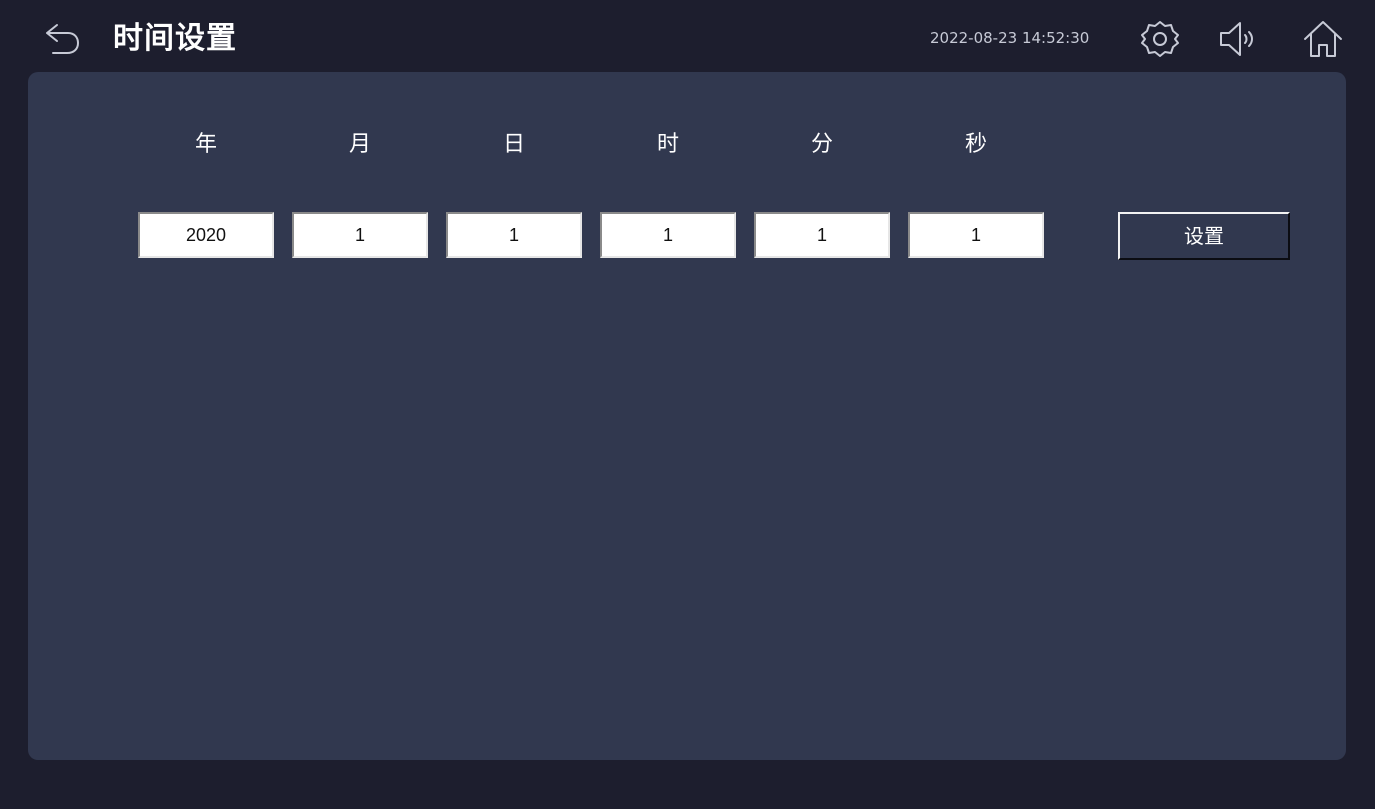  I want to click on month-label: 月, so click(359, 144).